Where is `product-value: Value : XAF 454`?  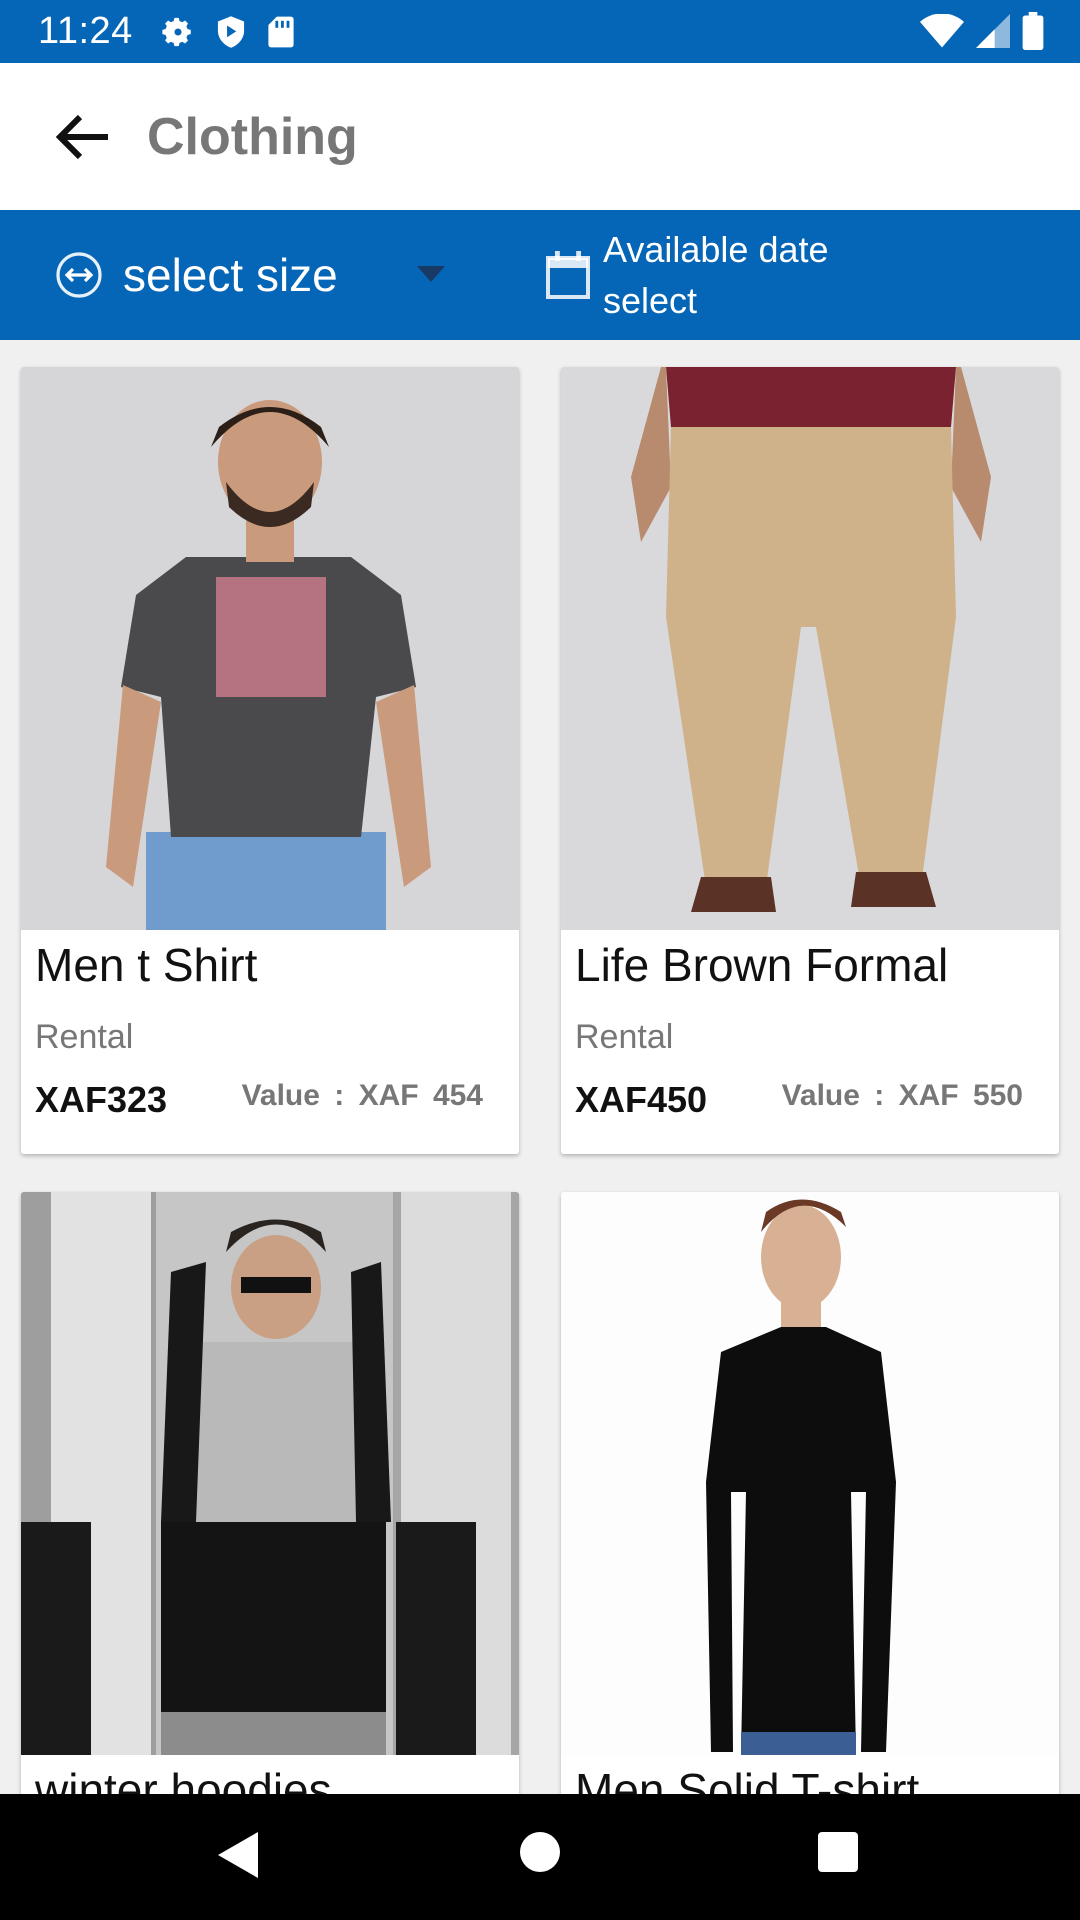 product-value: Value : XAF 454 is located at coordinates (362, 1095).